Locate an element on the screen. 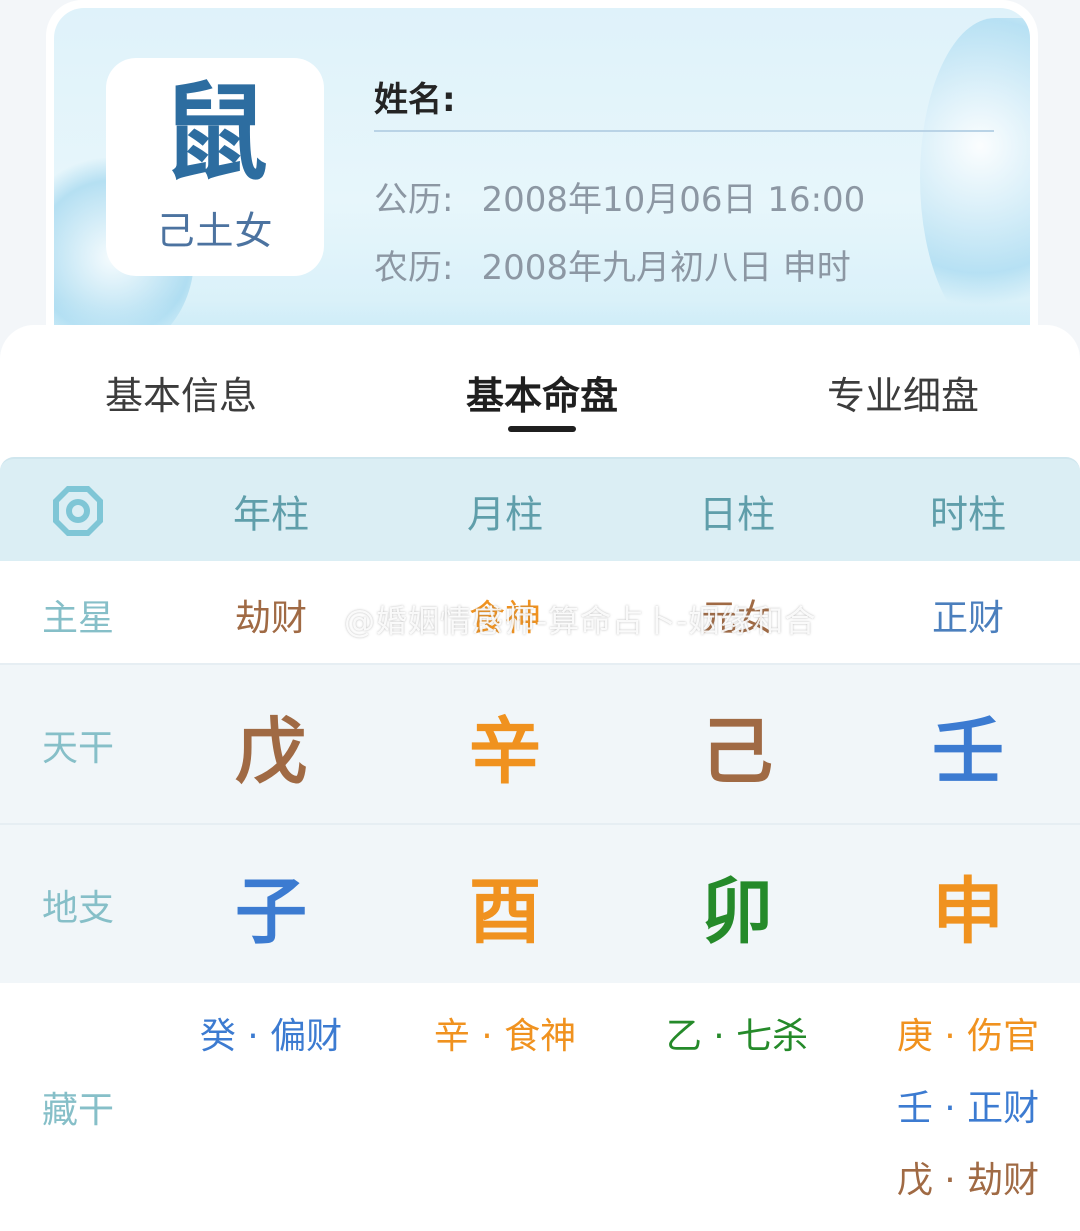 This screenshot has height=1231, width=1080. hidden-stem-hour-2: 壬 · 正财 is located at coordinates (968, 1108).